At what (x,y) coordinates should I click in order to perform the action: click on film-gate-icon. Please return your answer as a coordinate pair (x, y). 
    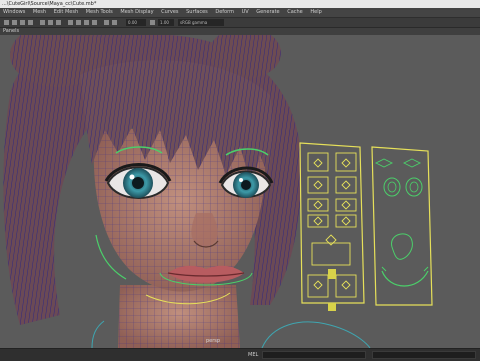
    Looking at the image, I should click on (50, 22).